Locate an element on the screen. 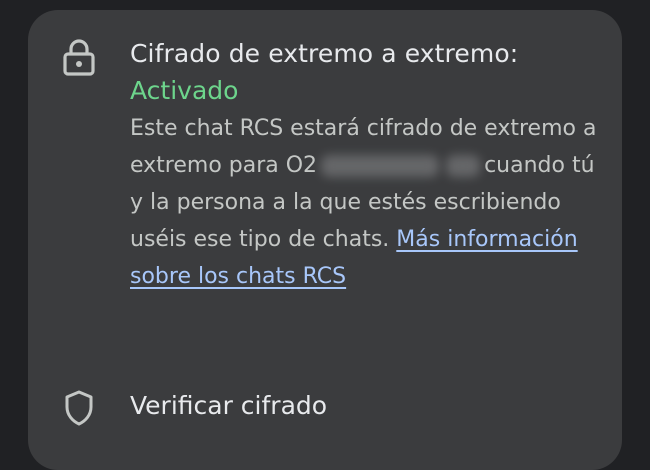 The image size is (650, 470). shield-icon is located at coordinates (79, 408).